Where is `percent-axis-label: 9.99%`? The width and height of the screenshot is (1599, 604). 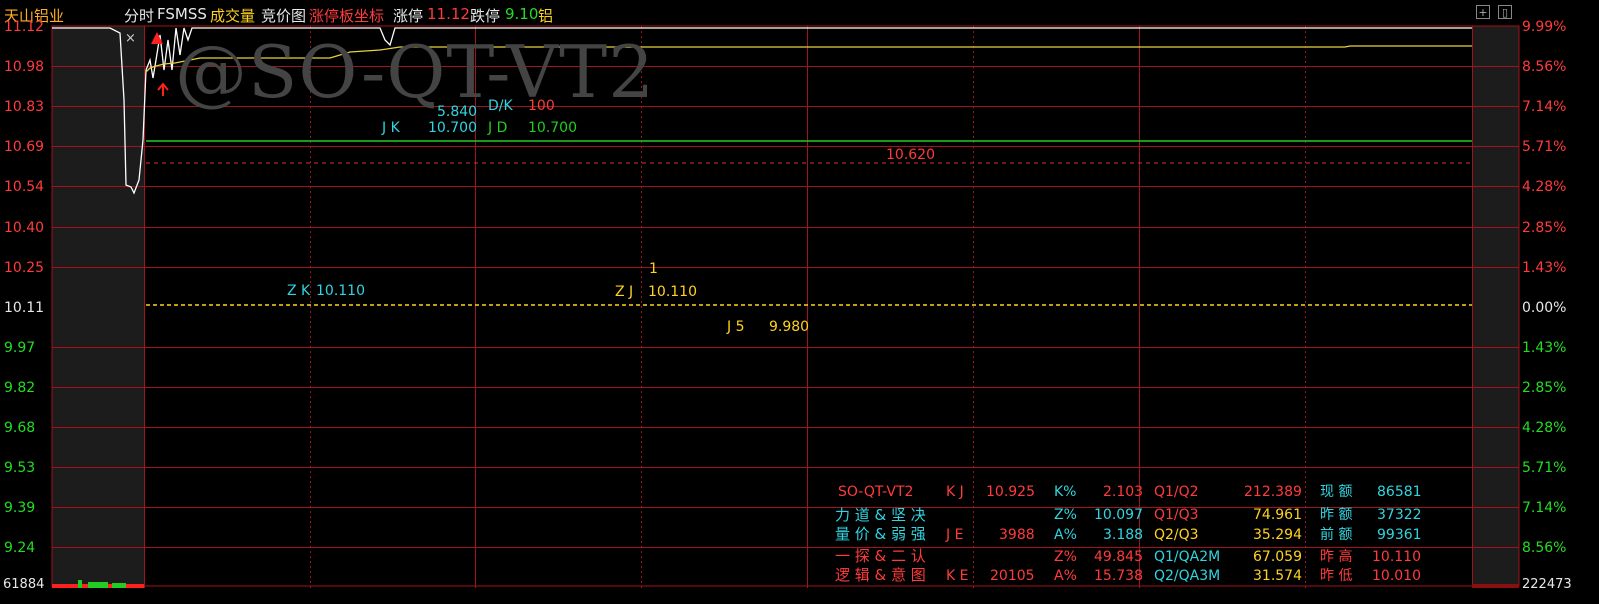 percent-axis-label: 9.99% is located at coordinates (1544, 27).